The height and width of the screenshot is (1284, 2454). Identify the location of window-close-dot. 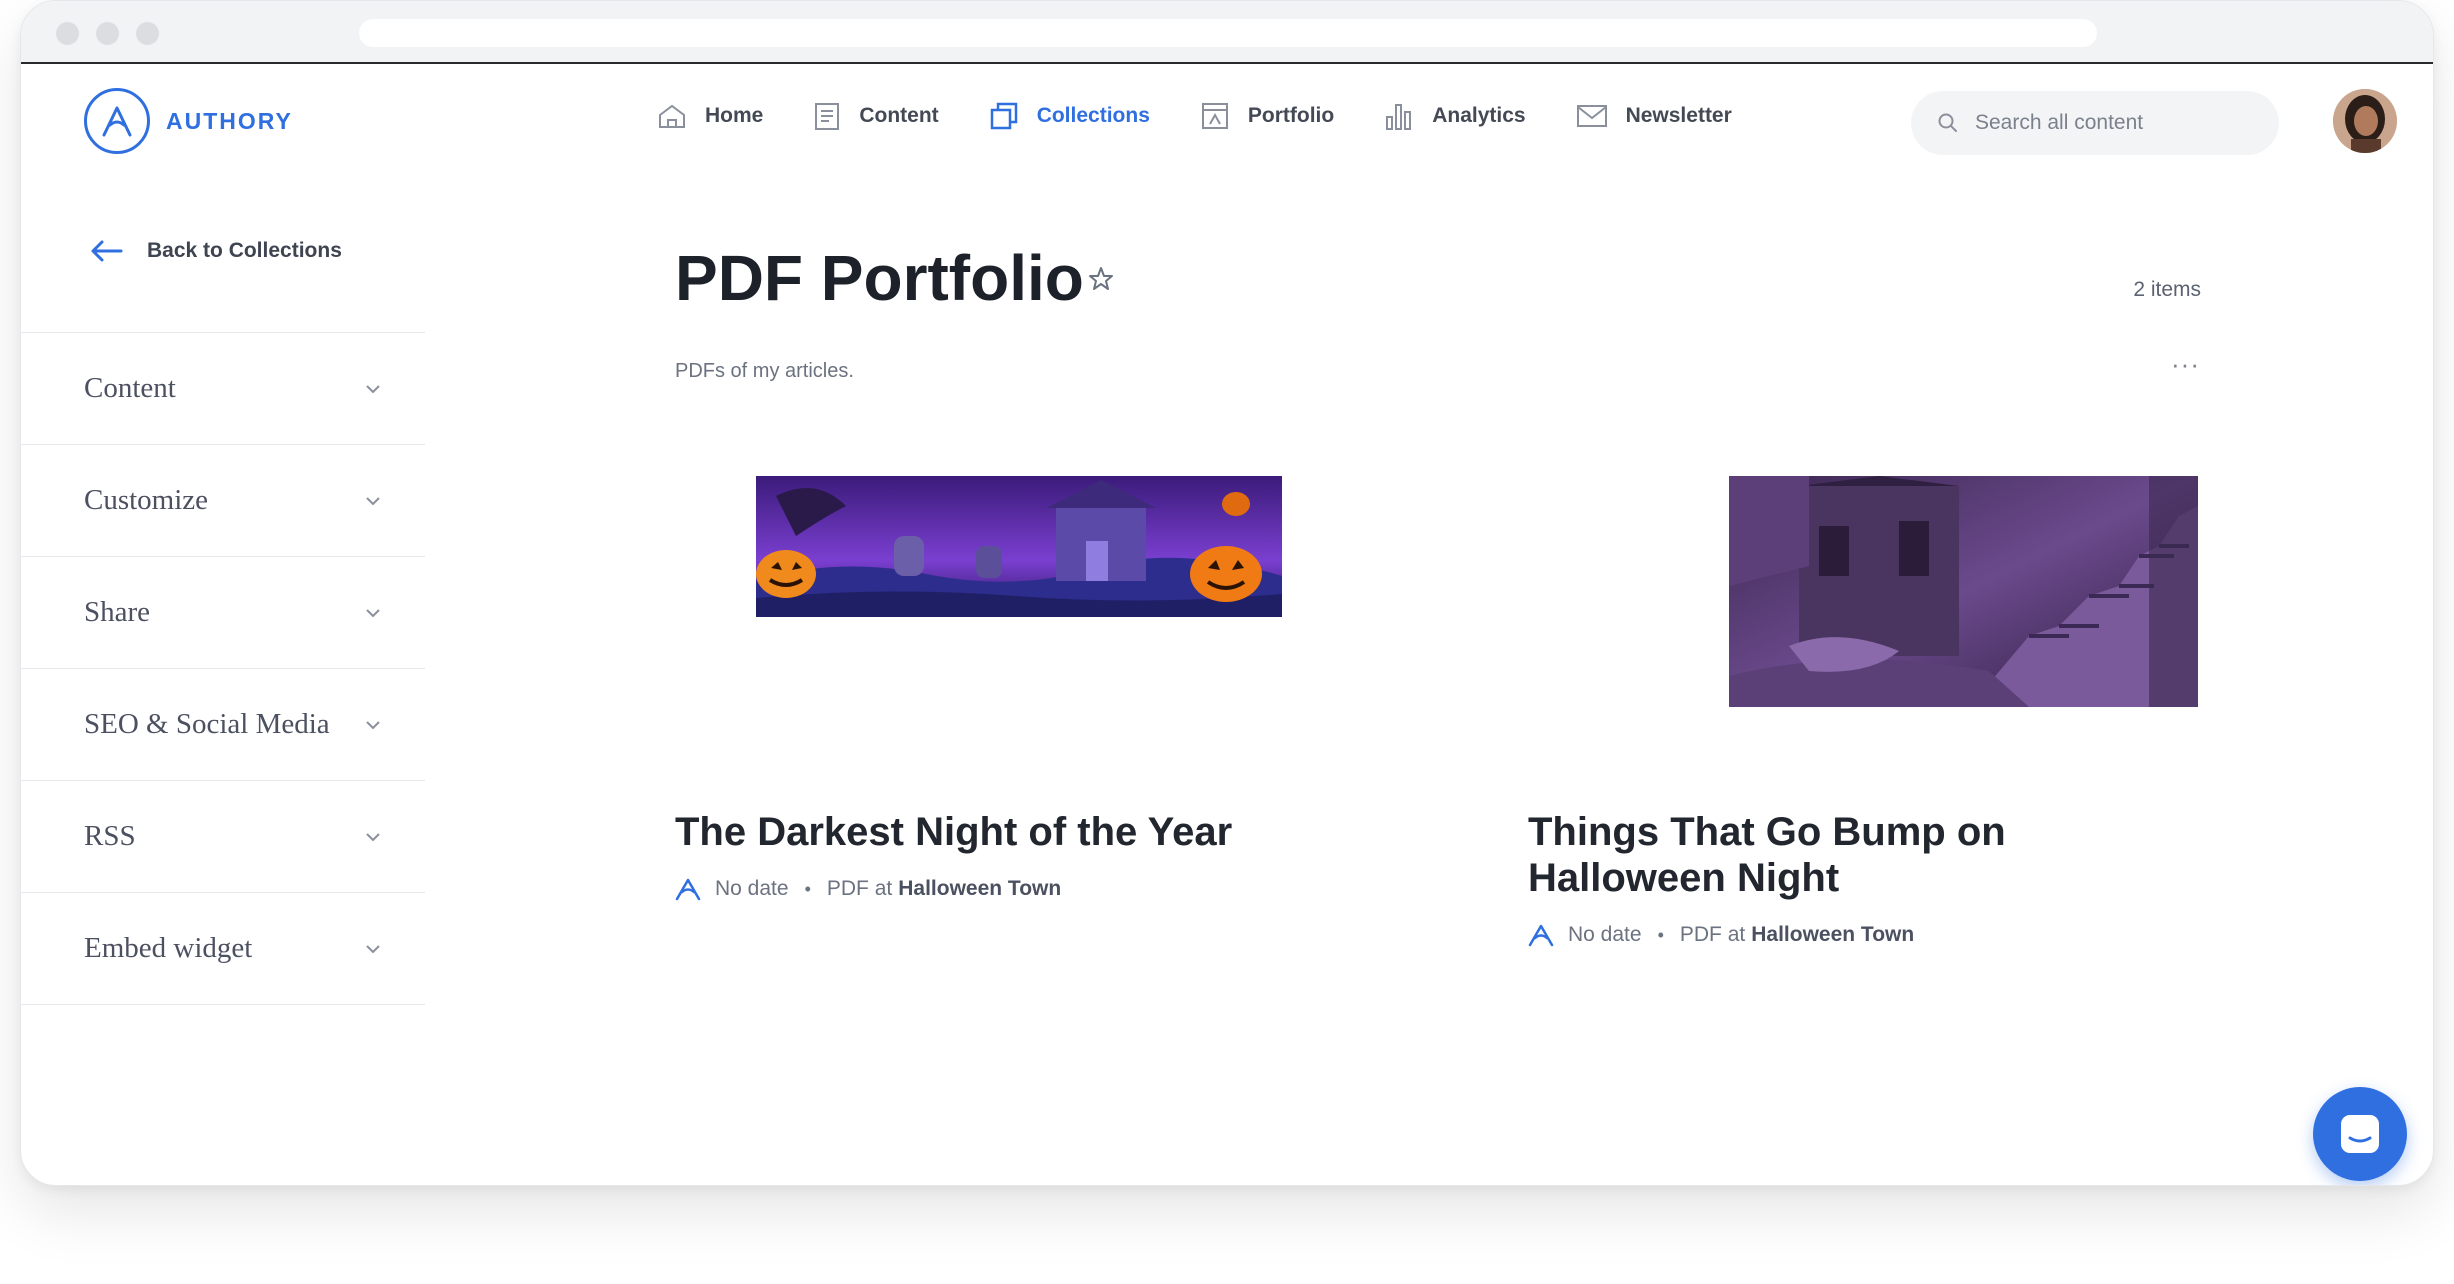
(67, 33).